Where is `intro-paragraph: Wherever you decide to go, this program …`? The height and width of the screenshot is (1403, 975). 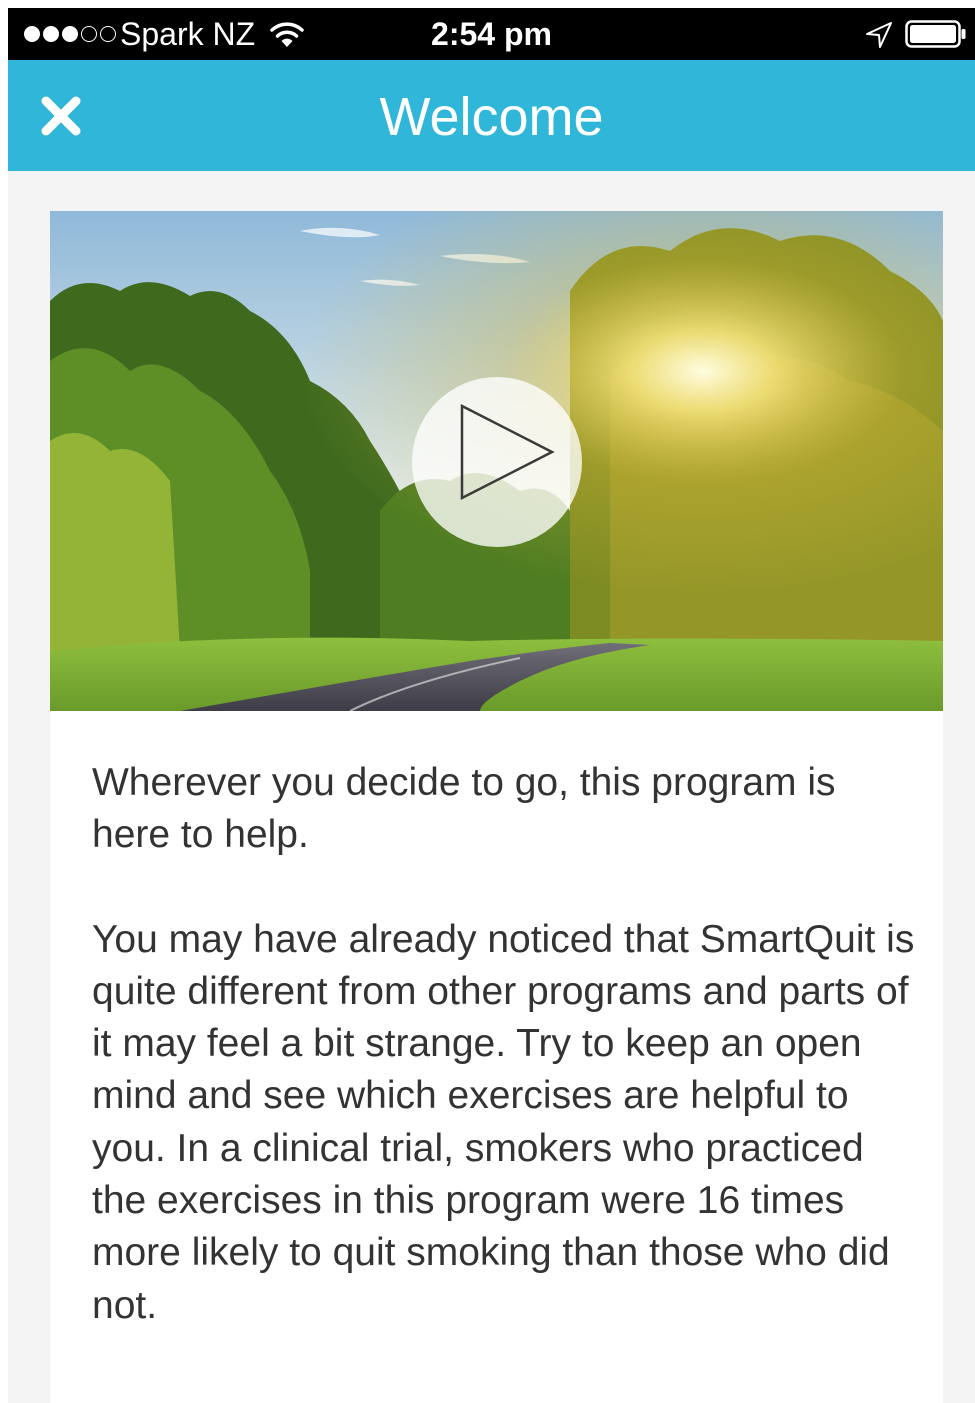
intro-paragraph: Wherever you decide to go, this program … is located at coordinates (464, 809).